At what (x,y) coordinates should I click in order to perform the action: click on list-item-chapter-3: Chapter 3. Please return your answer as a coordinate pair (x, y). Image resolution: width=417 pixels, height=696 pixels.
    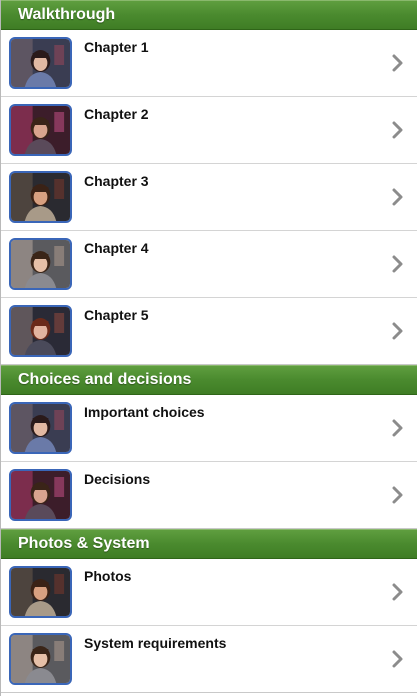
    Looking at the image, I should click on (209, 197).